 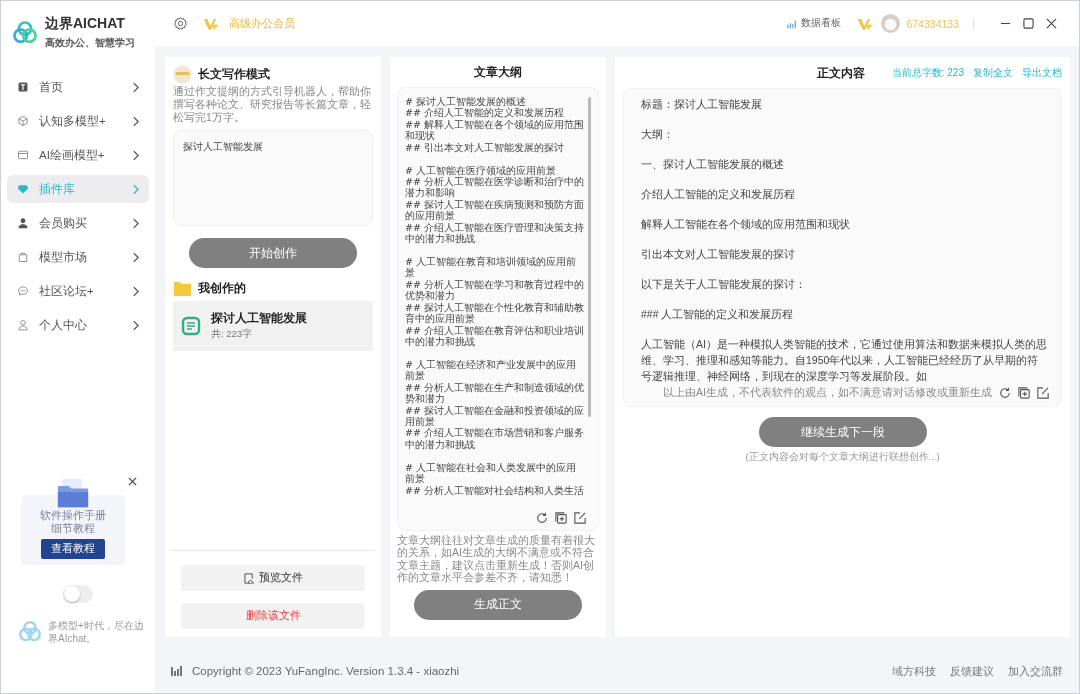 I want to click on continue-button: 继续生成下一段, so click(x=842, y=432).